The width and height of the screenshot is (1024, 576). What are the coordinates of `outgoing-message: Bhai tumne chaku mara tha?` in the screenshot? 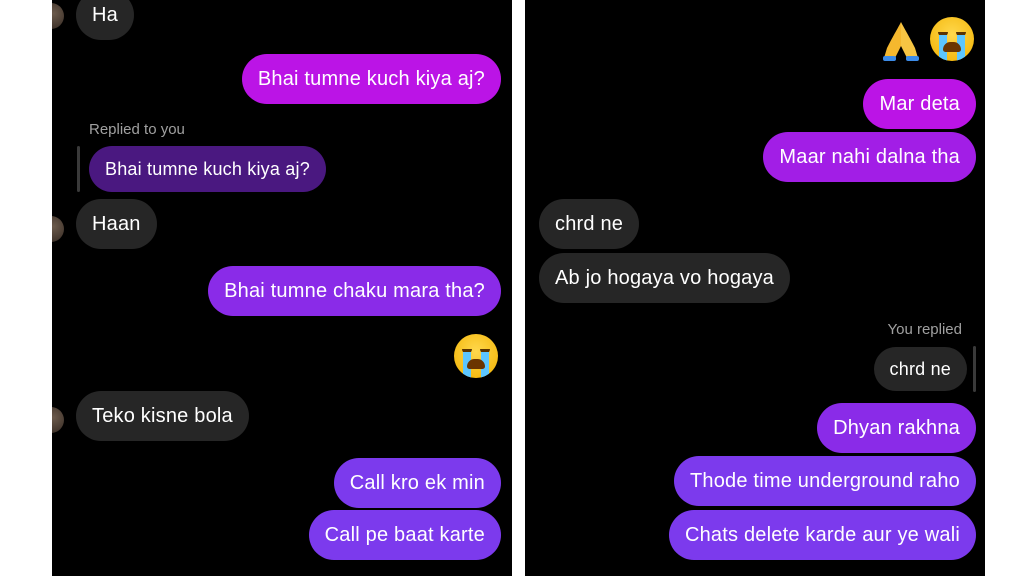 It's located at (354, 291).